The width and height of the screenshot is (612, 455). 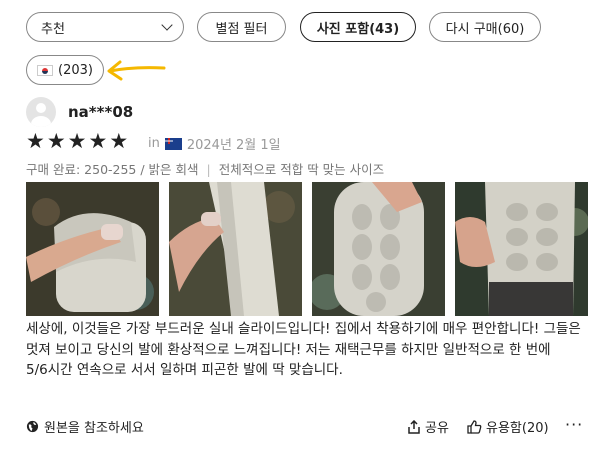 What do you see at coordinates (75, 70) in the screenshot?
I see `country-count: (203)` at bounding box center [75, 70].